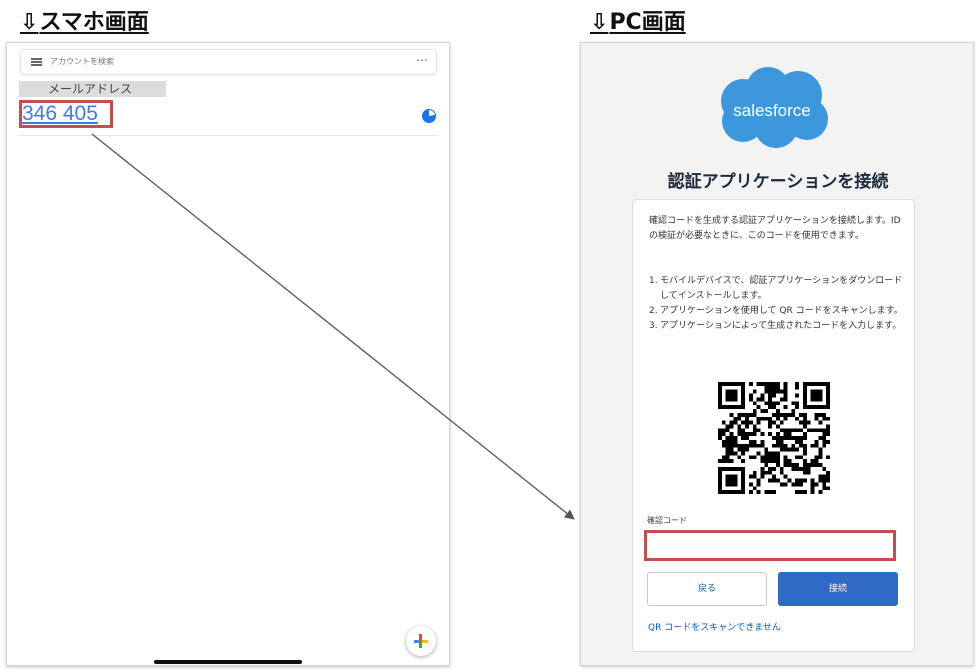  What do you see at coordinates (228, 662) in the screenshot?
I see `home-indicator` at bounding box center [228, 662].